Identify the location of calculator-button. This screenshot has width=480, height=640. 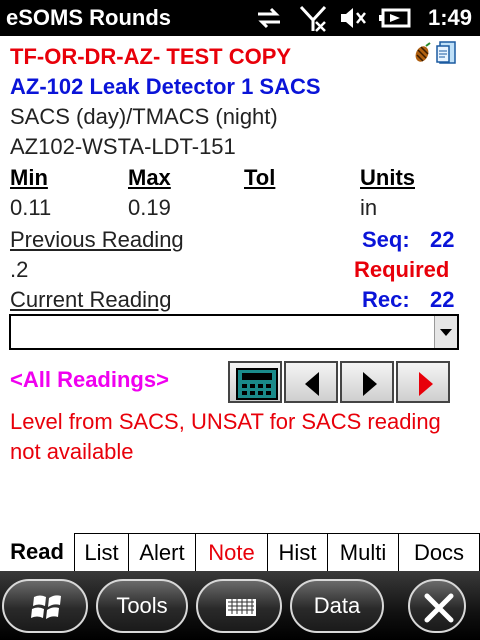
(255, 382).